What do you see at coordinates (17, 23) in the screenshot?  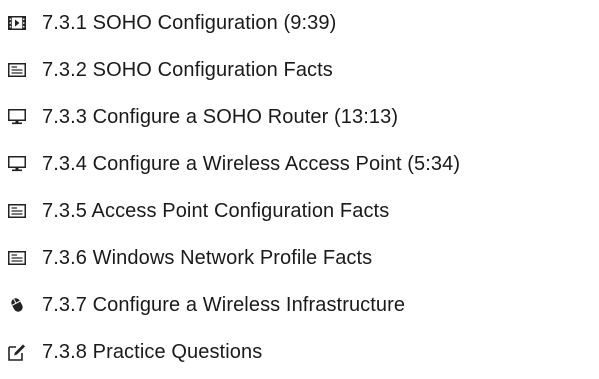 I see `video-icon` at bounding box center [17, 23].